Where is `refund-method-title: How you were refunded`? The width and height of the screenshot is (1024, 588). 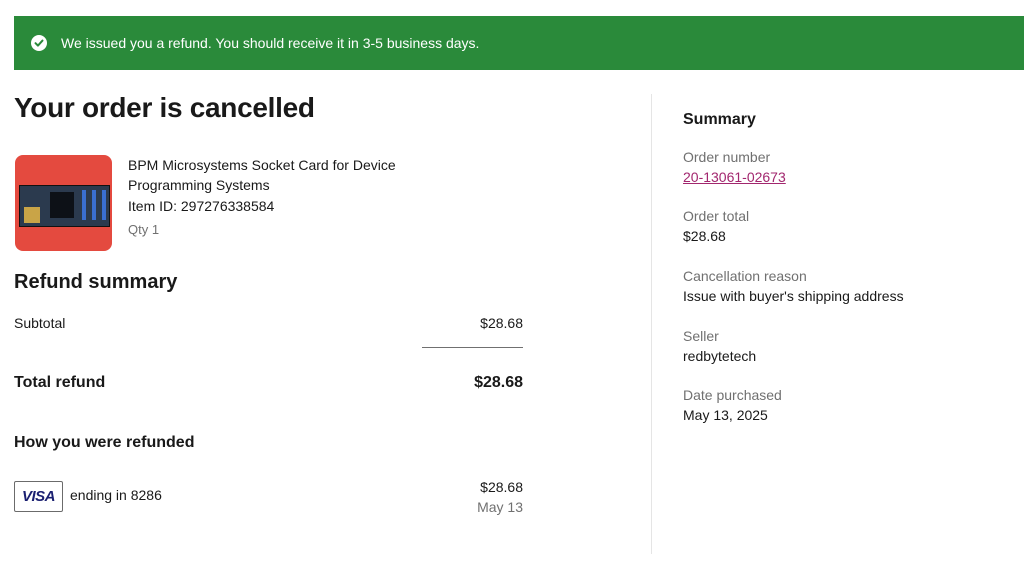 refund-method-title: How you were refunded is located at coordinates (104, 442).